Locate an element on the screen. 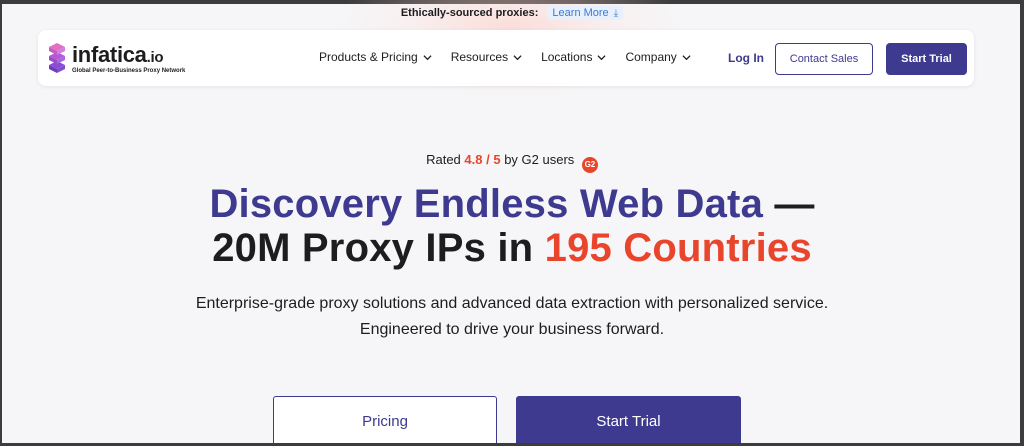 The image size is (1024, 446). nav-item-label: Resources is located at coordinates (479, 57).